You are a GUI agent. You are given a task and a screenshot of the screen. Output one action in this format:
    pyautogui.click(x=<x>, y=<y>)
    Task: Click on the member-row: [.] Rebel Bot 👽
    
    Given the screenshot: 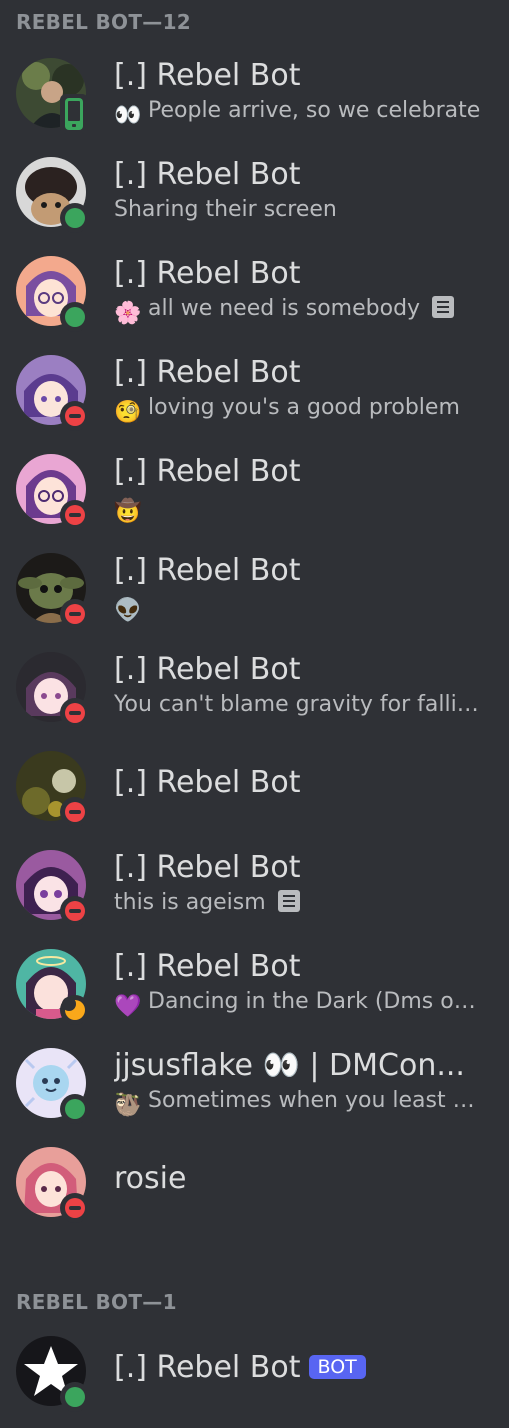 What is the action you would take?
    pyautogui.click(x=254, y=599)
    